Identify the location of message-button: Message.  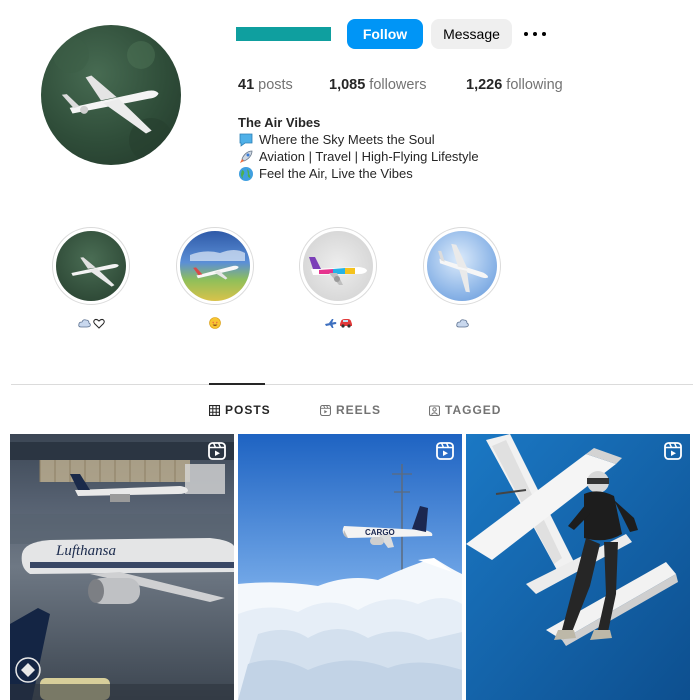
(471, 34).